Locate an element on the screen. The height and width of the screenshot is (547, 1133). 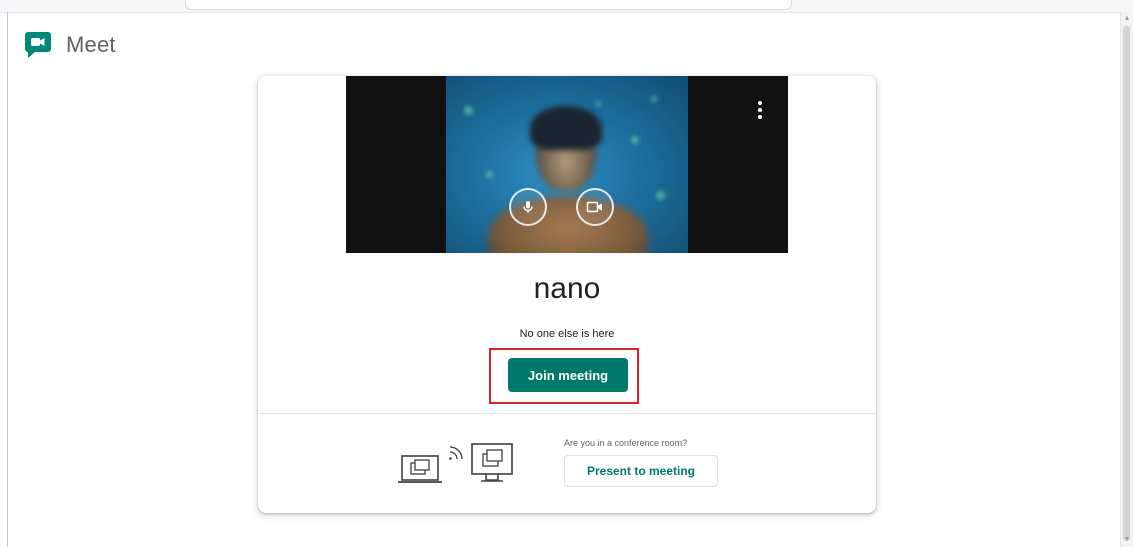
camera-preview is located at coordinates (567, 164).